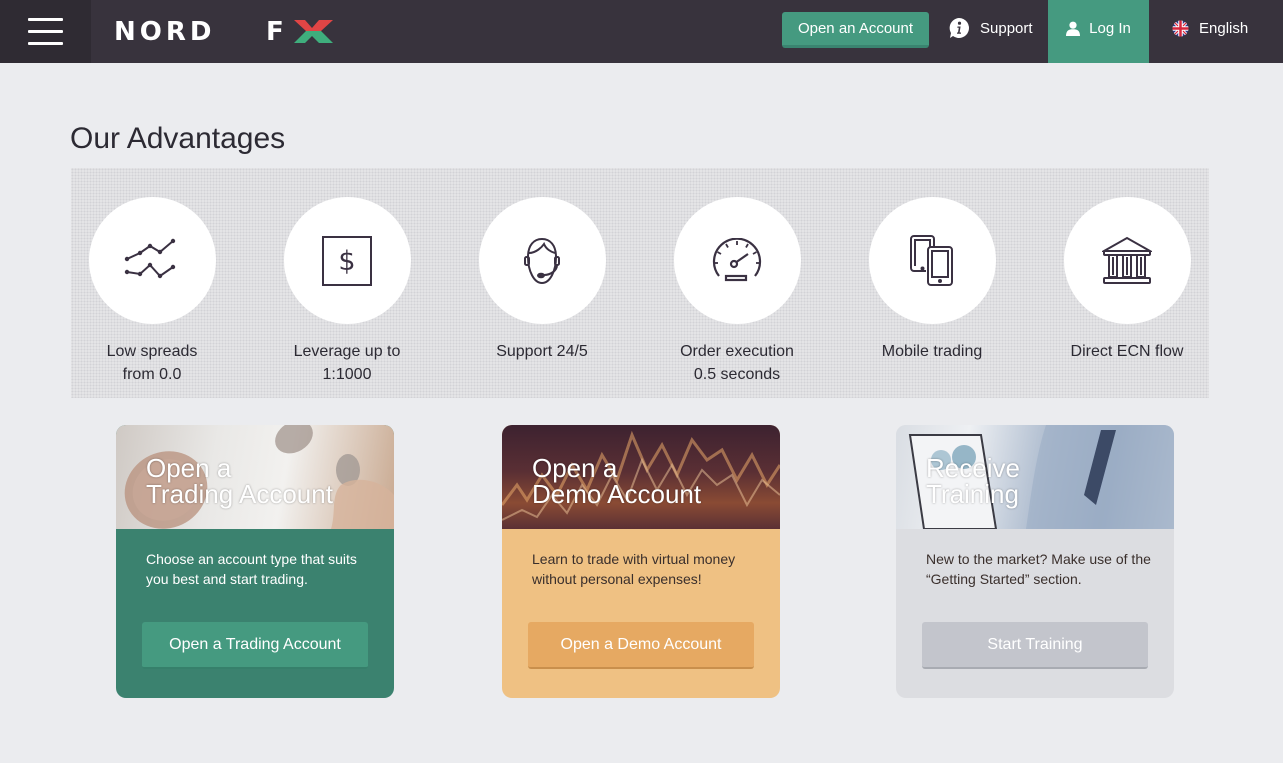 Image resolution: width=1283 pixels, height=763 pixels. I want to click on advantage-label-line1: Mobile trading, so click(932, 351).